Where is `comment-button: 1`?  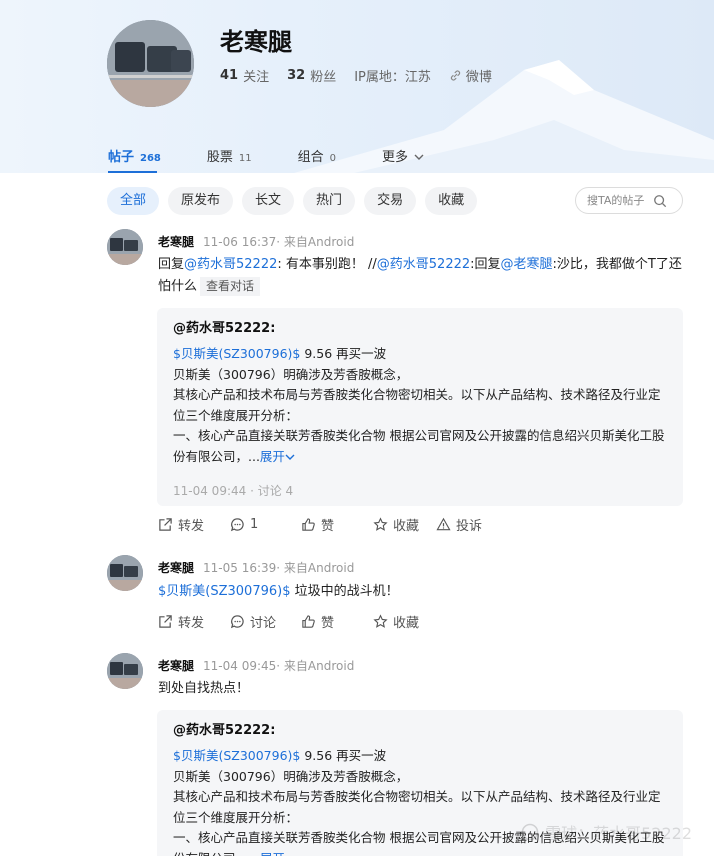
comment-button: 1 is located at coordinates (265, 524).